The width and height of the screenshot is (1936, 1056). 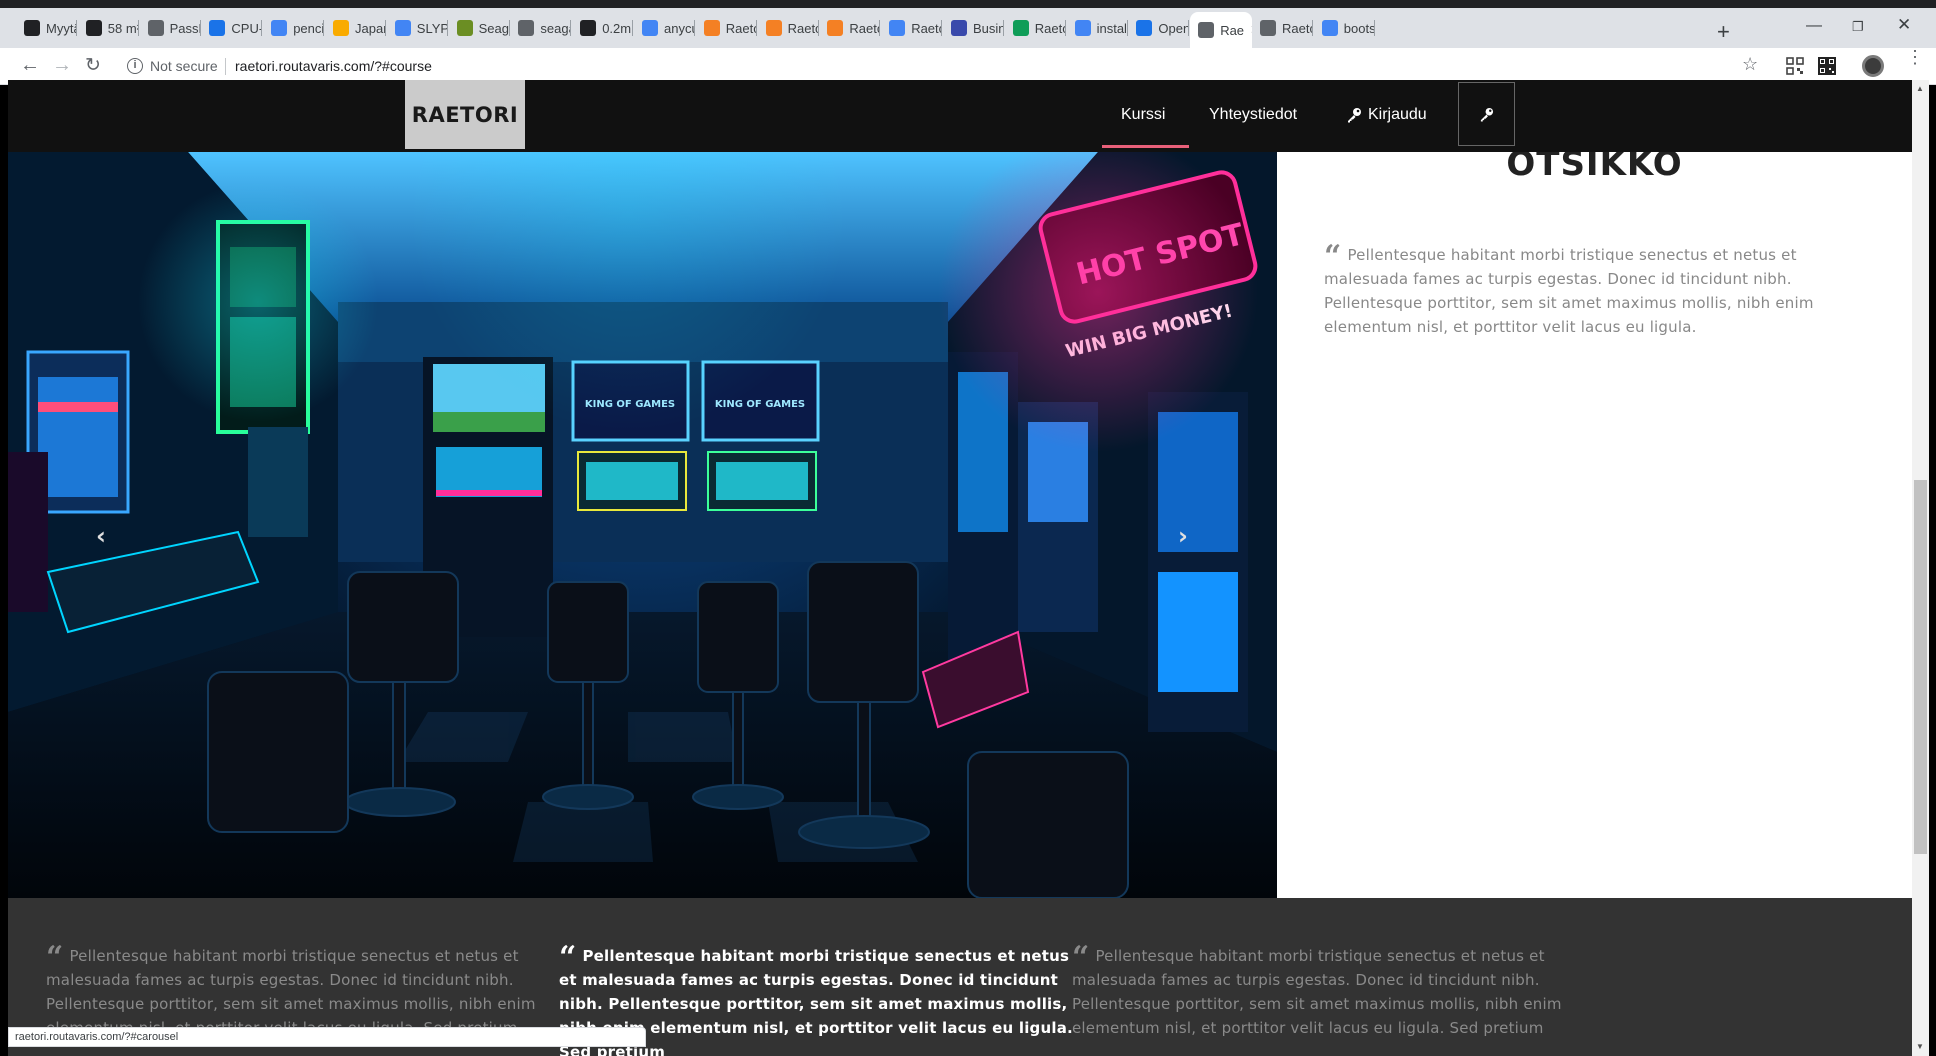 What do you see at coordinates (184, 66) in the screenshot?
I see `security-label: Not secure` at bounding box center [184, 66].